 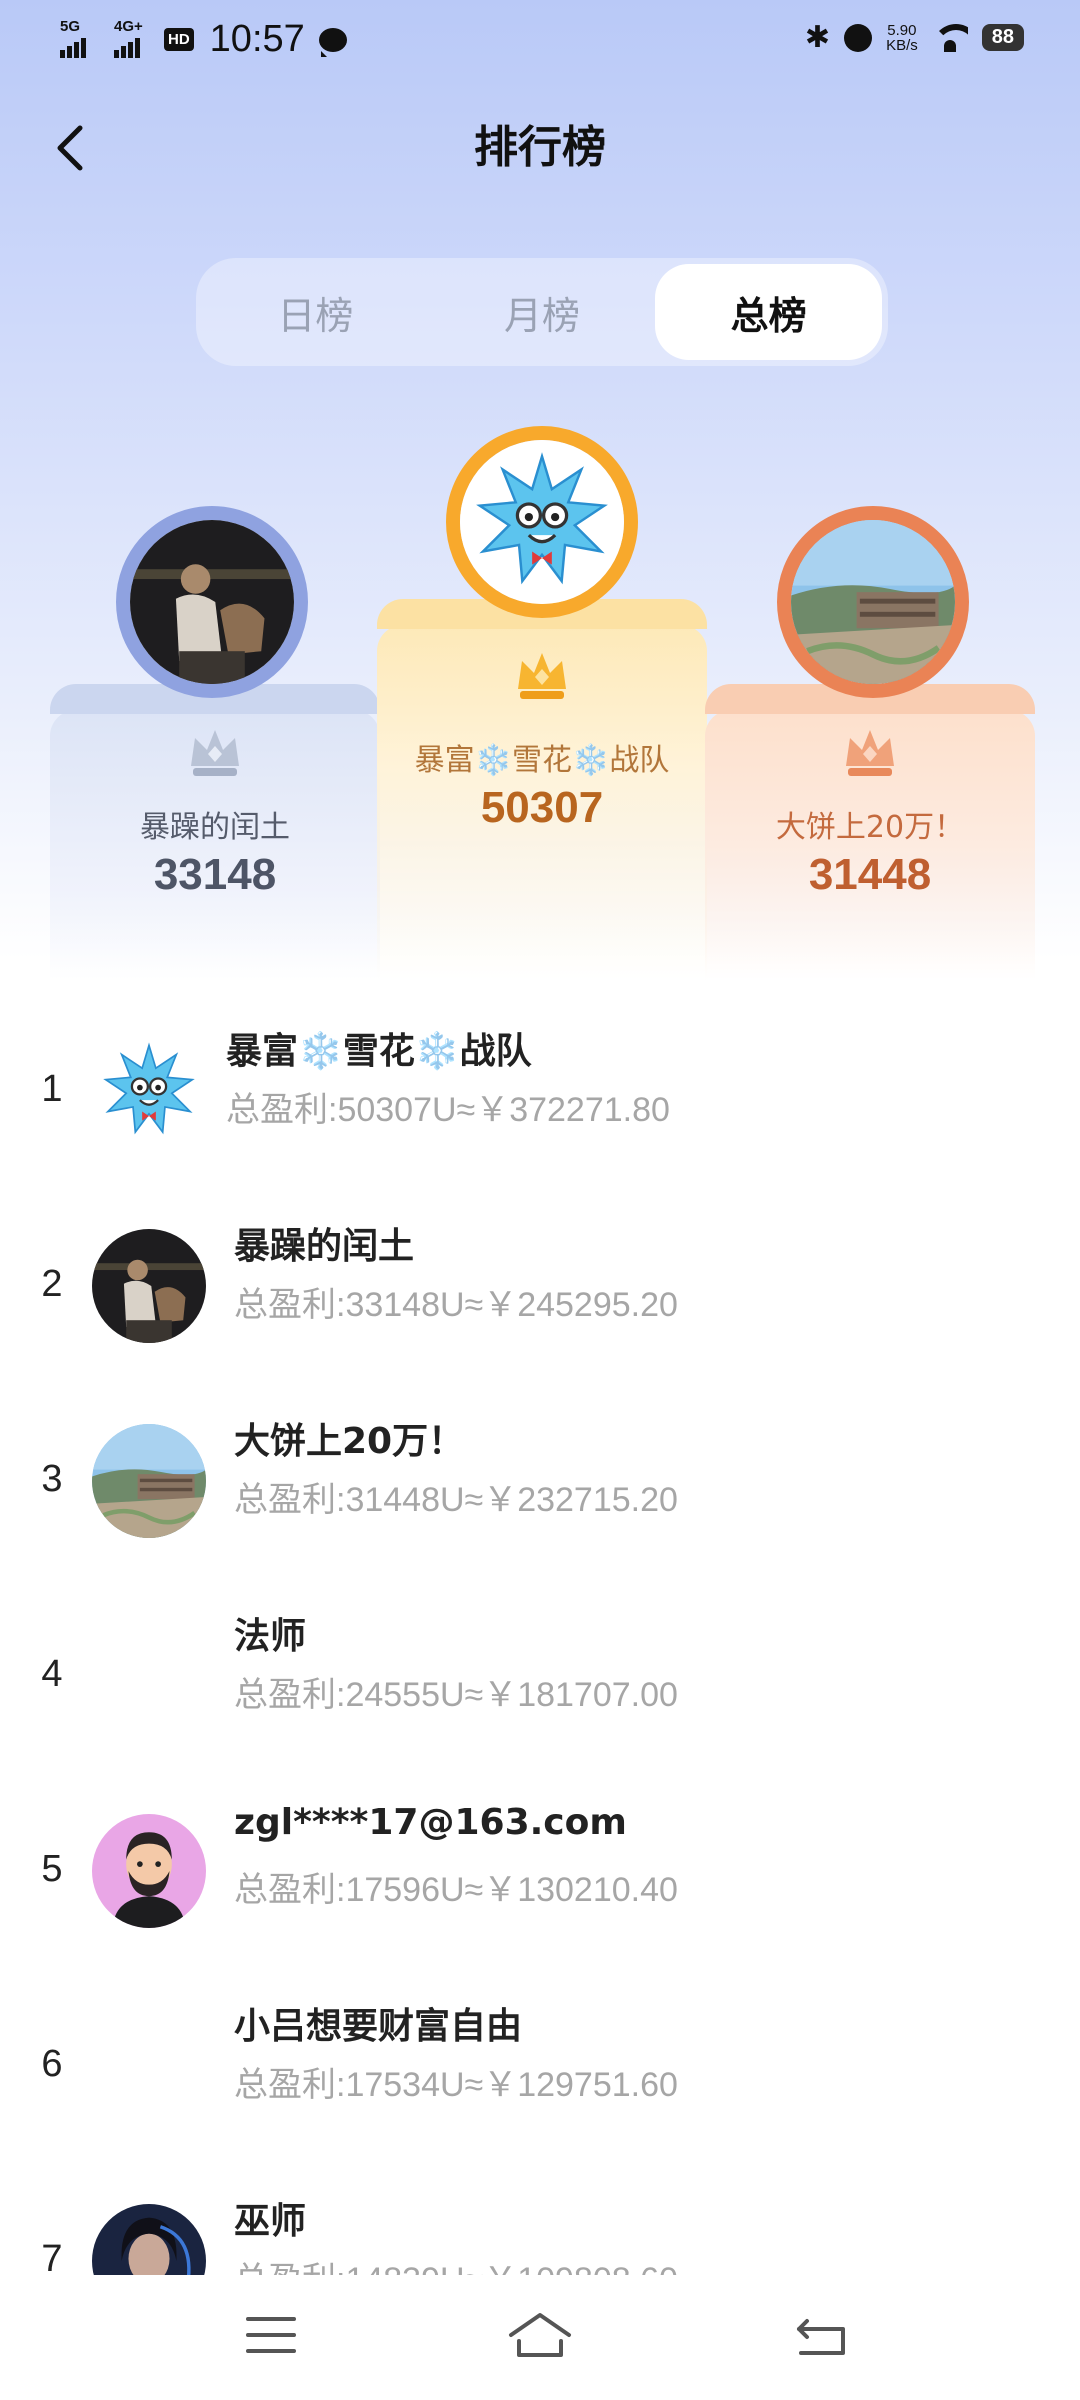 What do you see at coordinates (540, 40) in the screenshot?
I see `status-bar: 5G 4G+ HD 10:57 ✱ 5.90 KB/s 88` at bounding box center [540, 40].